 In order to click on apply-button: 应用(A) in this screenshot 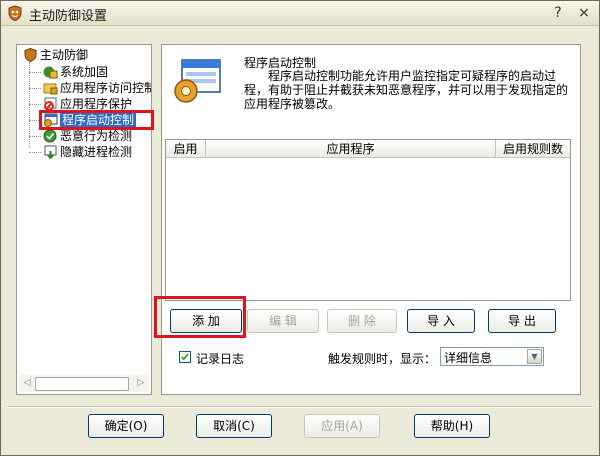, I will do `click(342, 426)`.